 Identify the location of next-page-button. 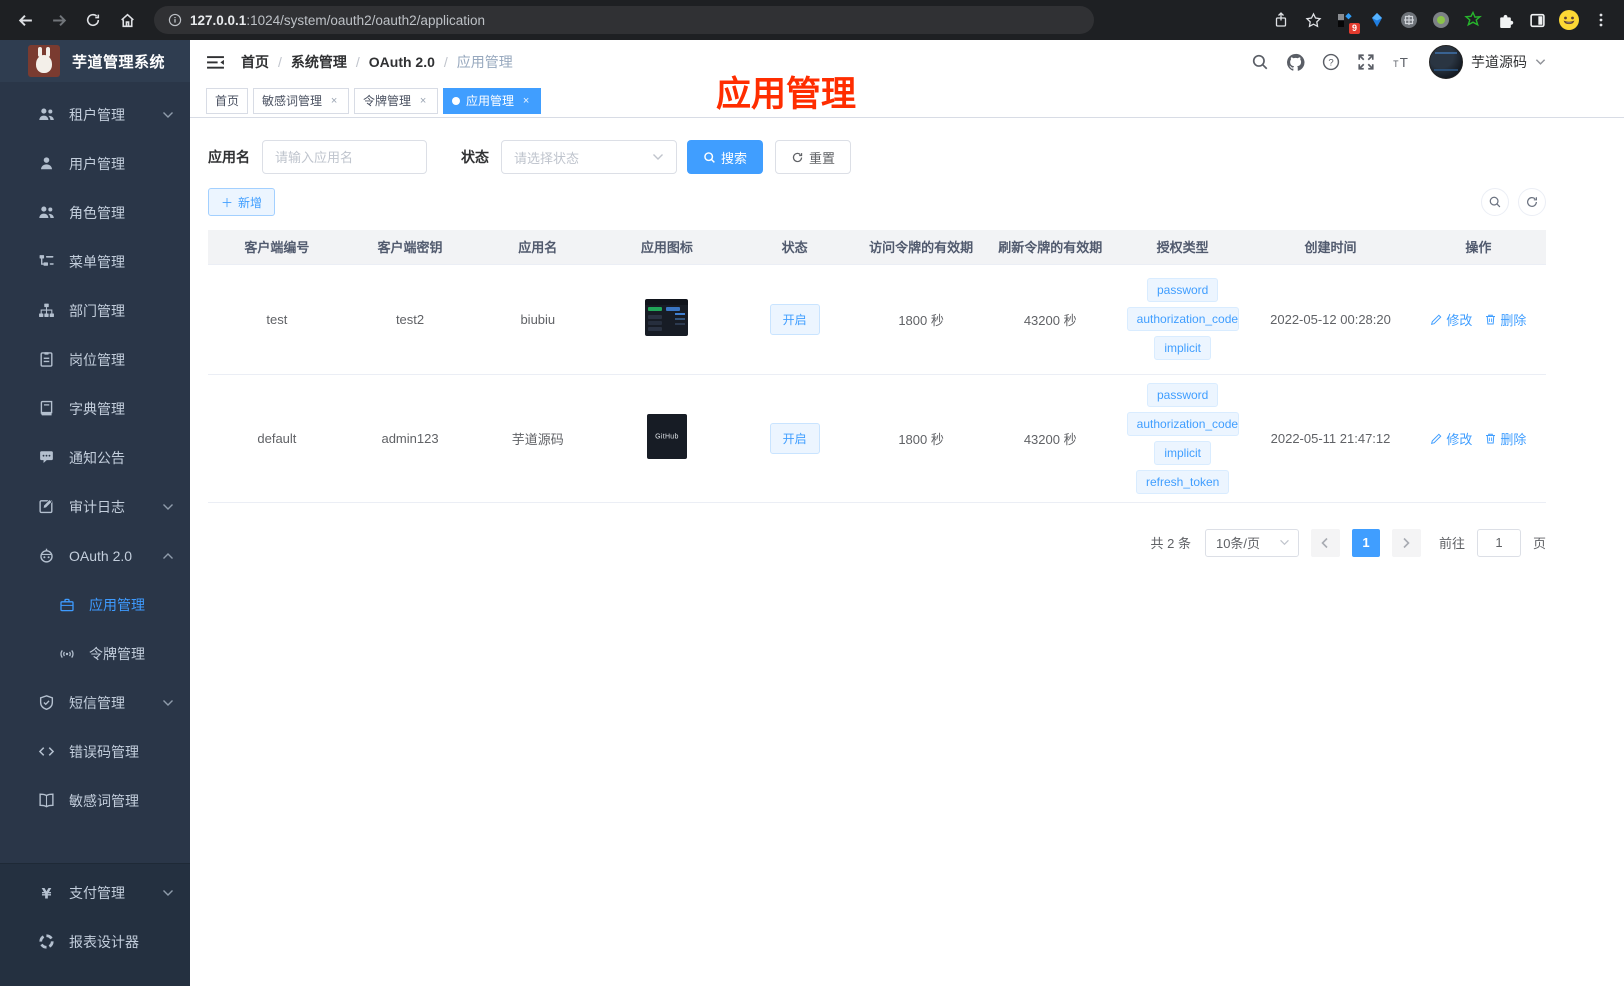
(1406, 542).